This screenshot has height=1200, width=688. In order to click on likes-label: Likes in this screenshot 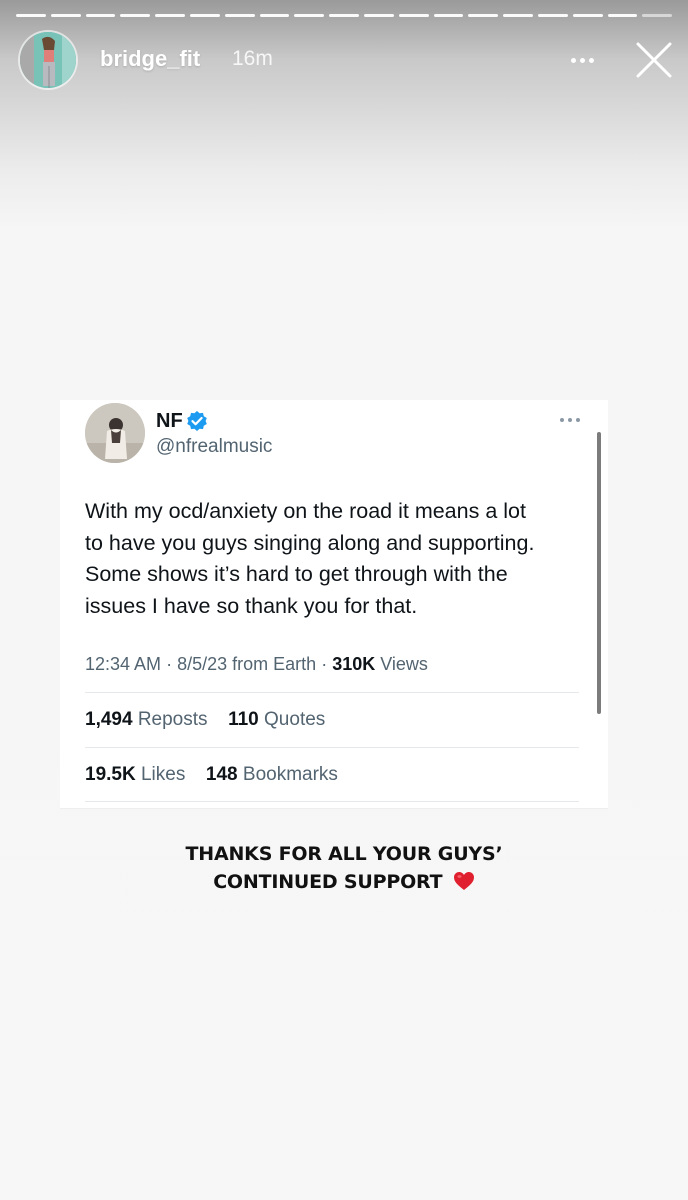, I will do `click(163, 774)`.